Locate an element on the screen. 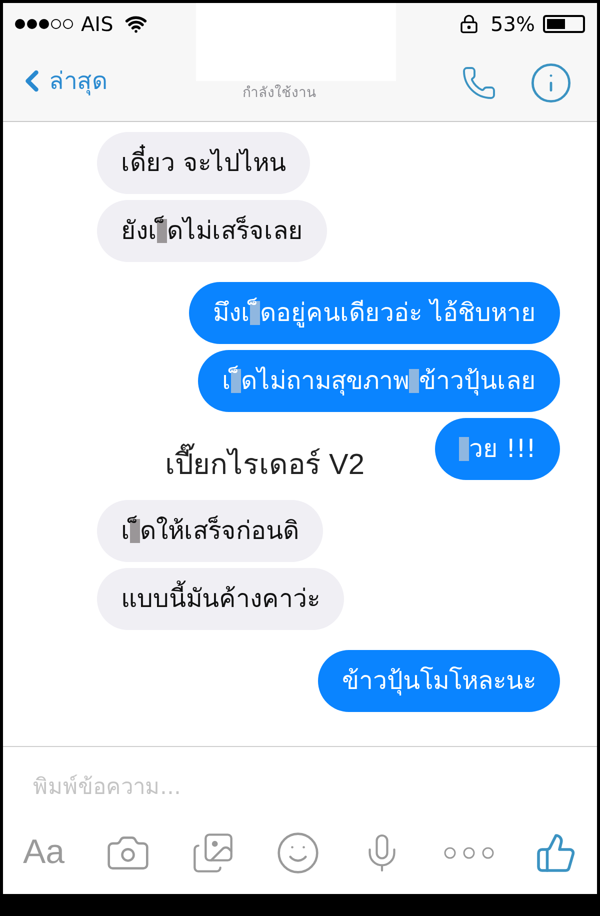 The image size is (600, 916). message-bubble: วย !!! is located at coordinates (497, 449).